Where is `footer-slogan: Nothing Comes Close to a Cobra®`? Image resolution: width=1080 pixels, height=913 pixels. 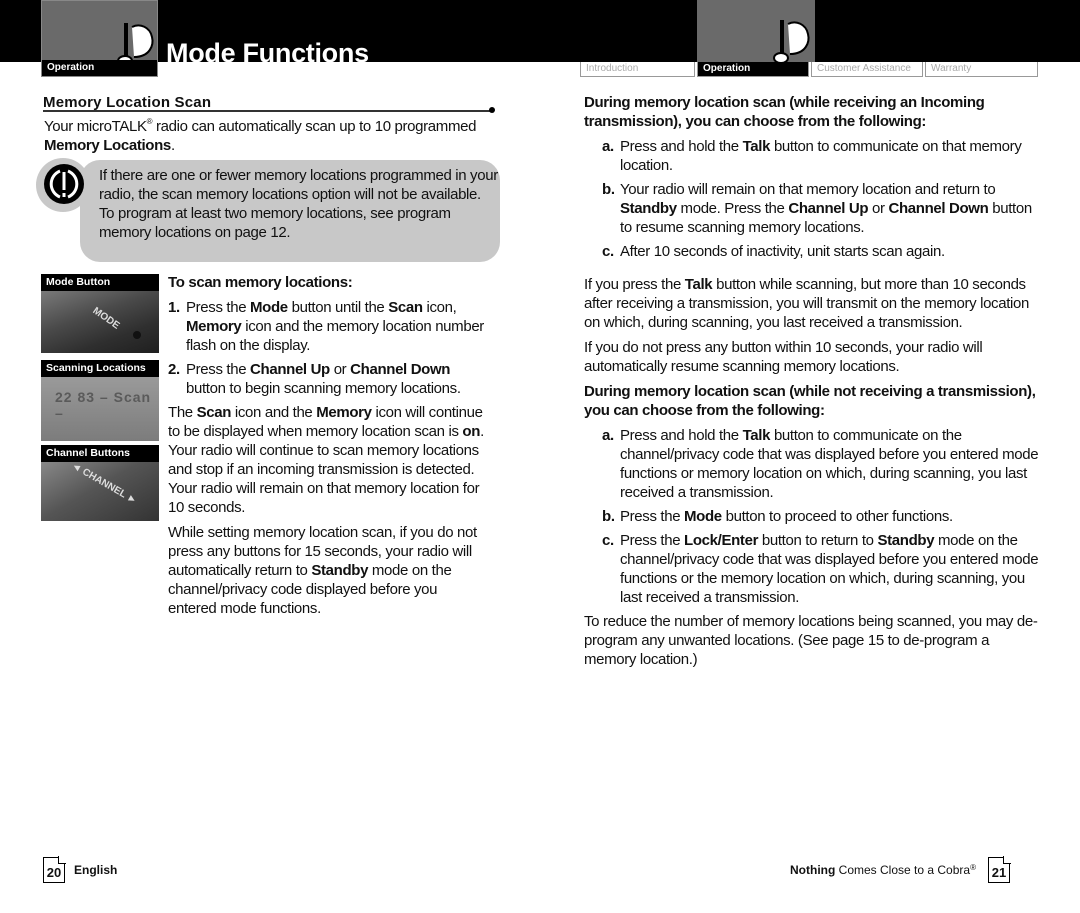
footer-slogan: Nothing Comes Close to a Cobra® is located at coordinates (883, 870).